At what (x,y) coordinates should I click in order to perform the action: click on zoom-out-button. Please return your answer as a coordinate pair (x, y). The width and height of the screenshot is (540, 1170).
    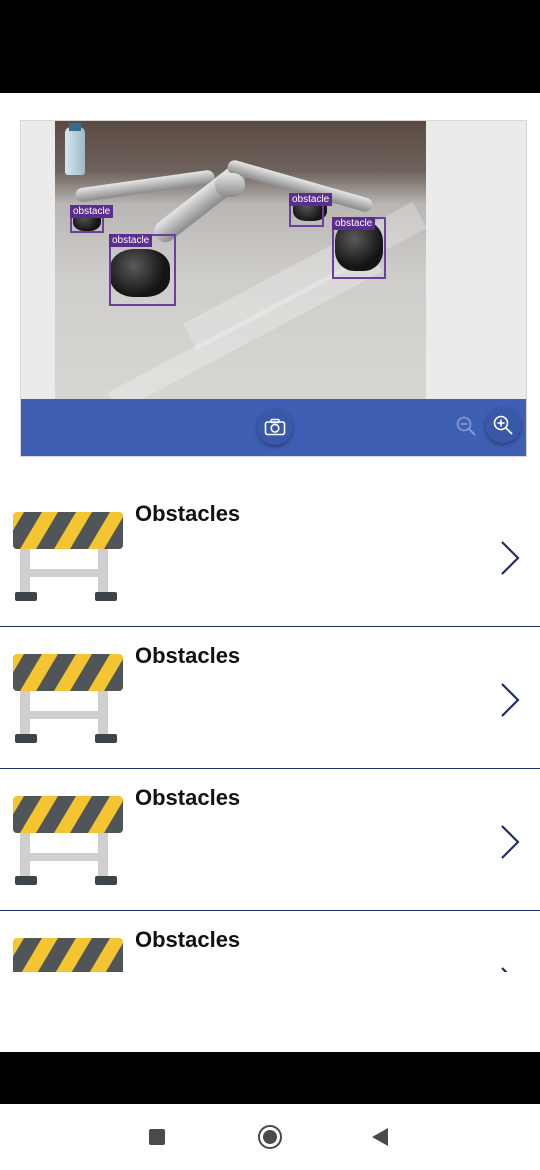
    Looking at the image, I should click on (466, 426).